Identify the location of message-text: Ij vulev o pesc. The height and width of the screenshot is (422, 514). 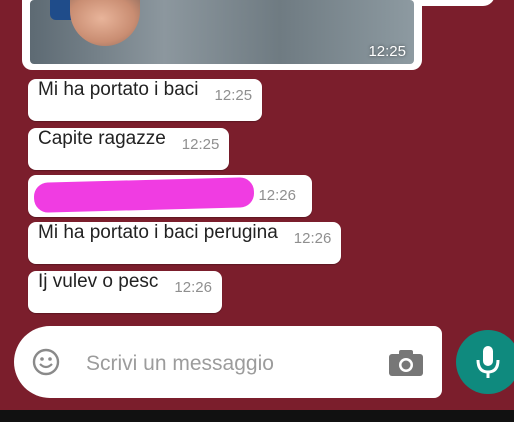
(98, 281).